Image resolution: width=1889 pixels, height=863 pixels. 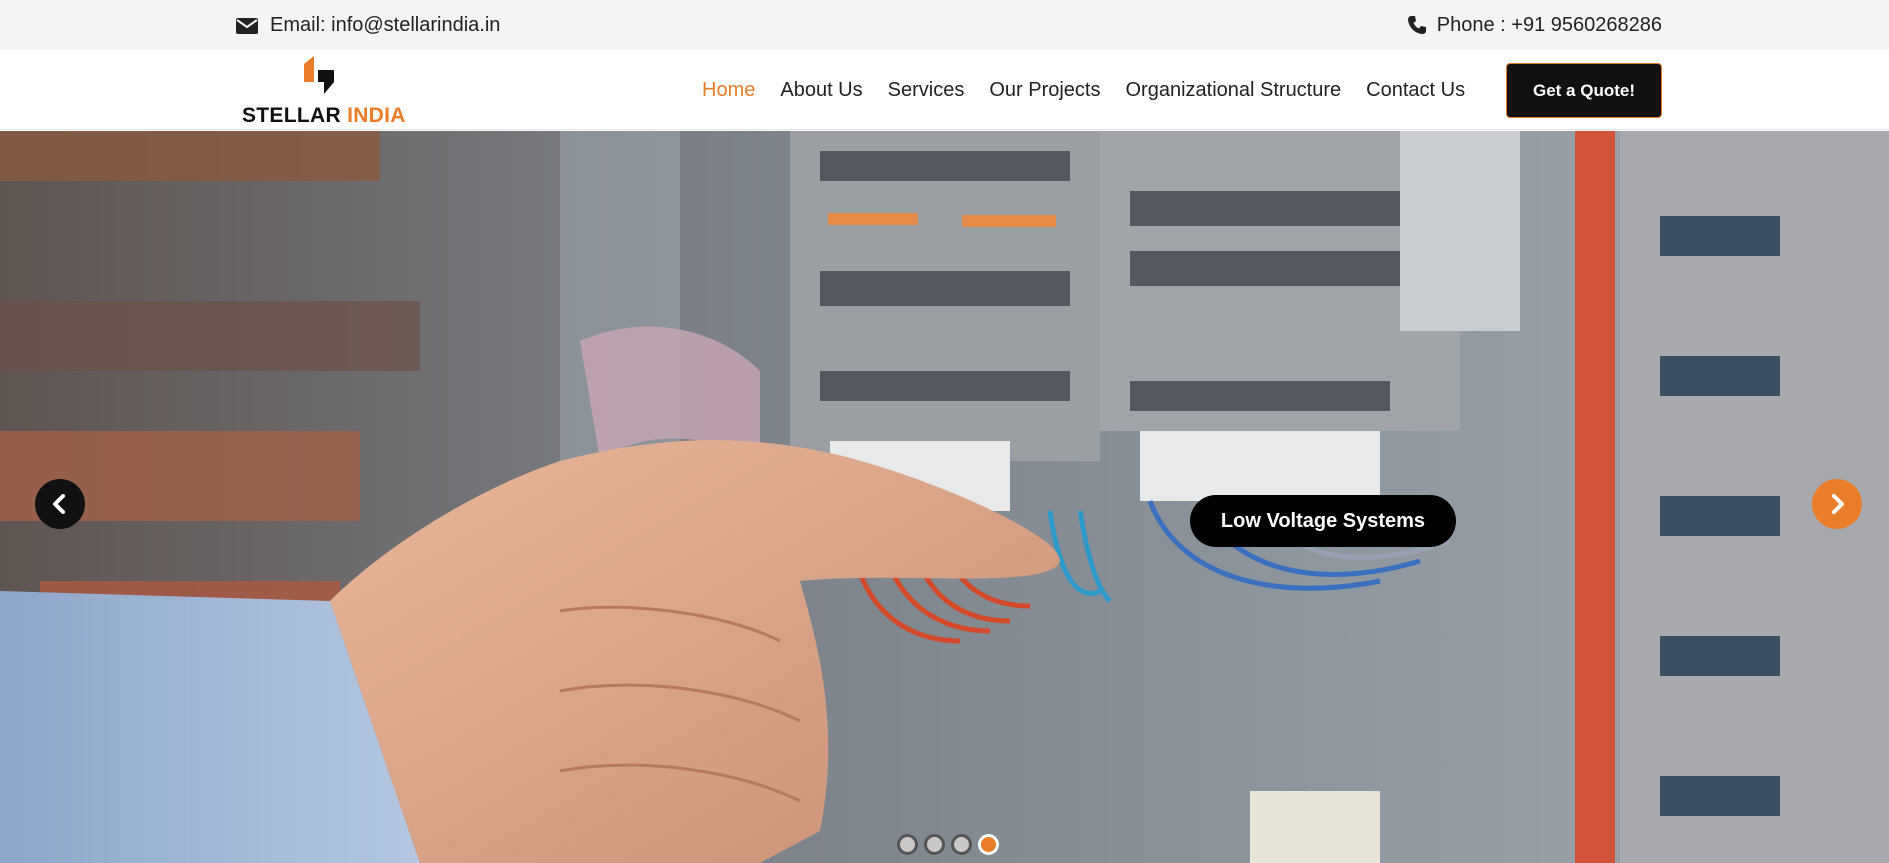 What do you see at coordinates (821, 90) in the screenshot?
I see `nav-about-us: About Us` at bounding box center [821, 90].